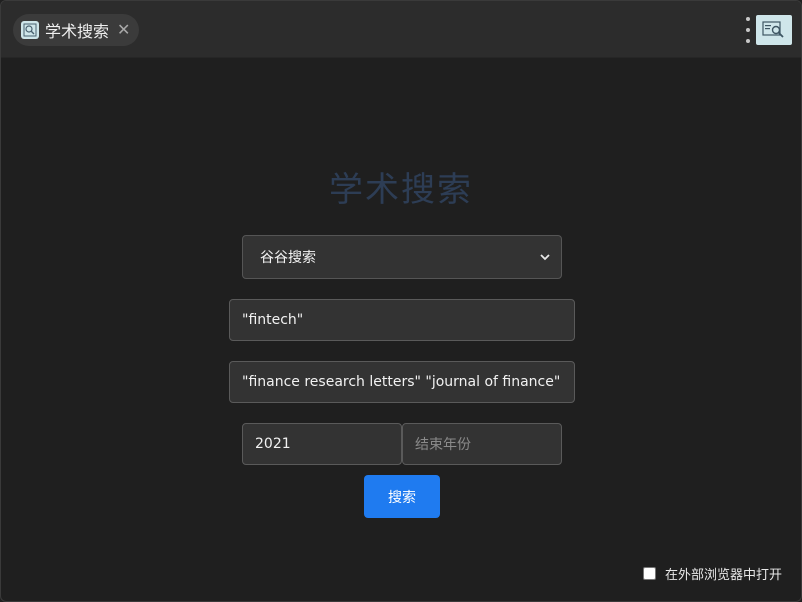  What do you see at coordinates (402, 320) in the screenshot?
I see `keyword-input: "fintech"` at bounding box center [402, 320].